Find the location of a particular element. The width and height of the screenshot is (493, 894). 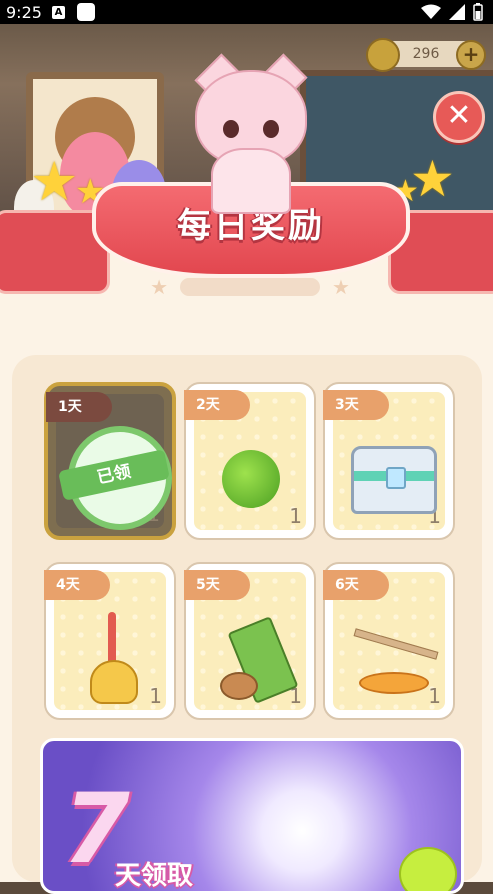

fish-toy-icon is located at coordinates (394, 683).